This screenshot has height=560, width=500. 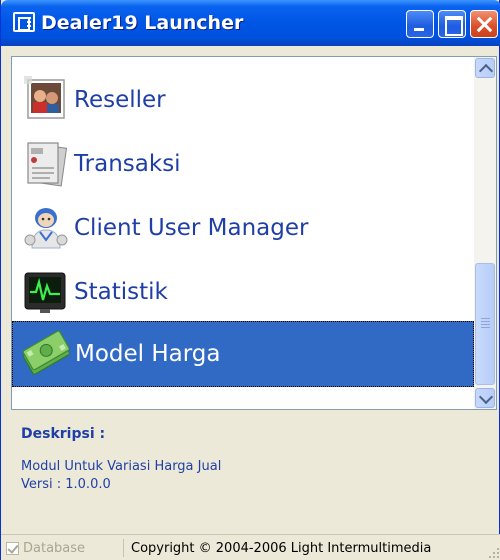 I want to click on window-title: Dealer19 Launcher, so click(x=142, y=23).